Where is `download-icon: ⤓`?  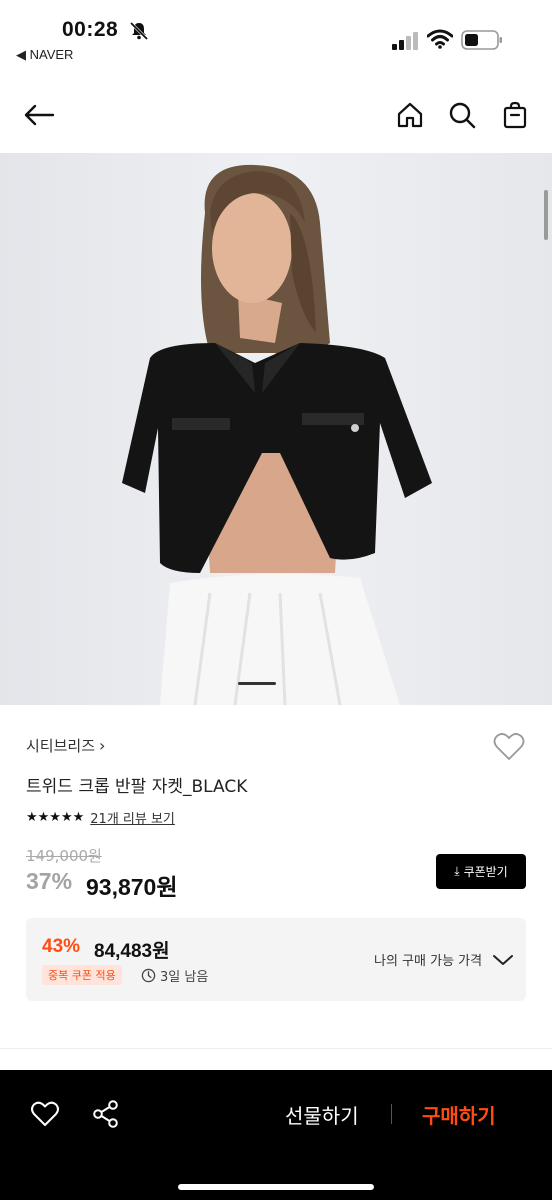 download-icon: ⤓ is located at coordinates (457, 871).